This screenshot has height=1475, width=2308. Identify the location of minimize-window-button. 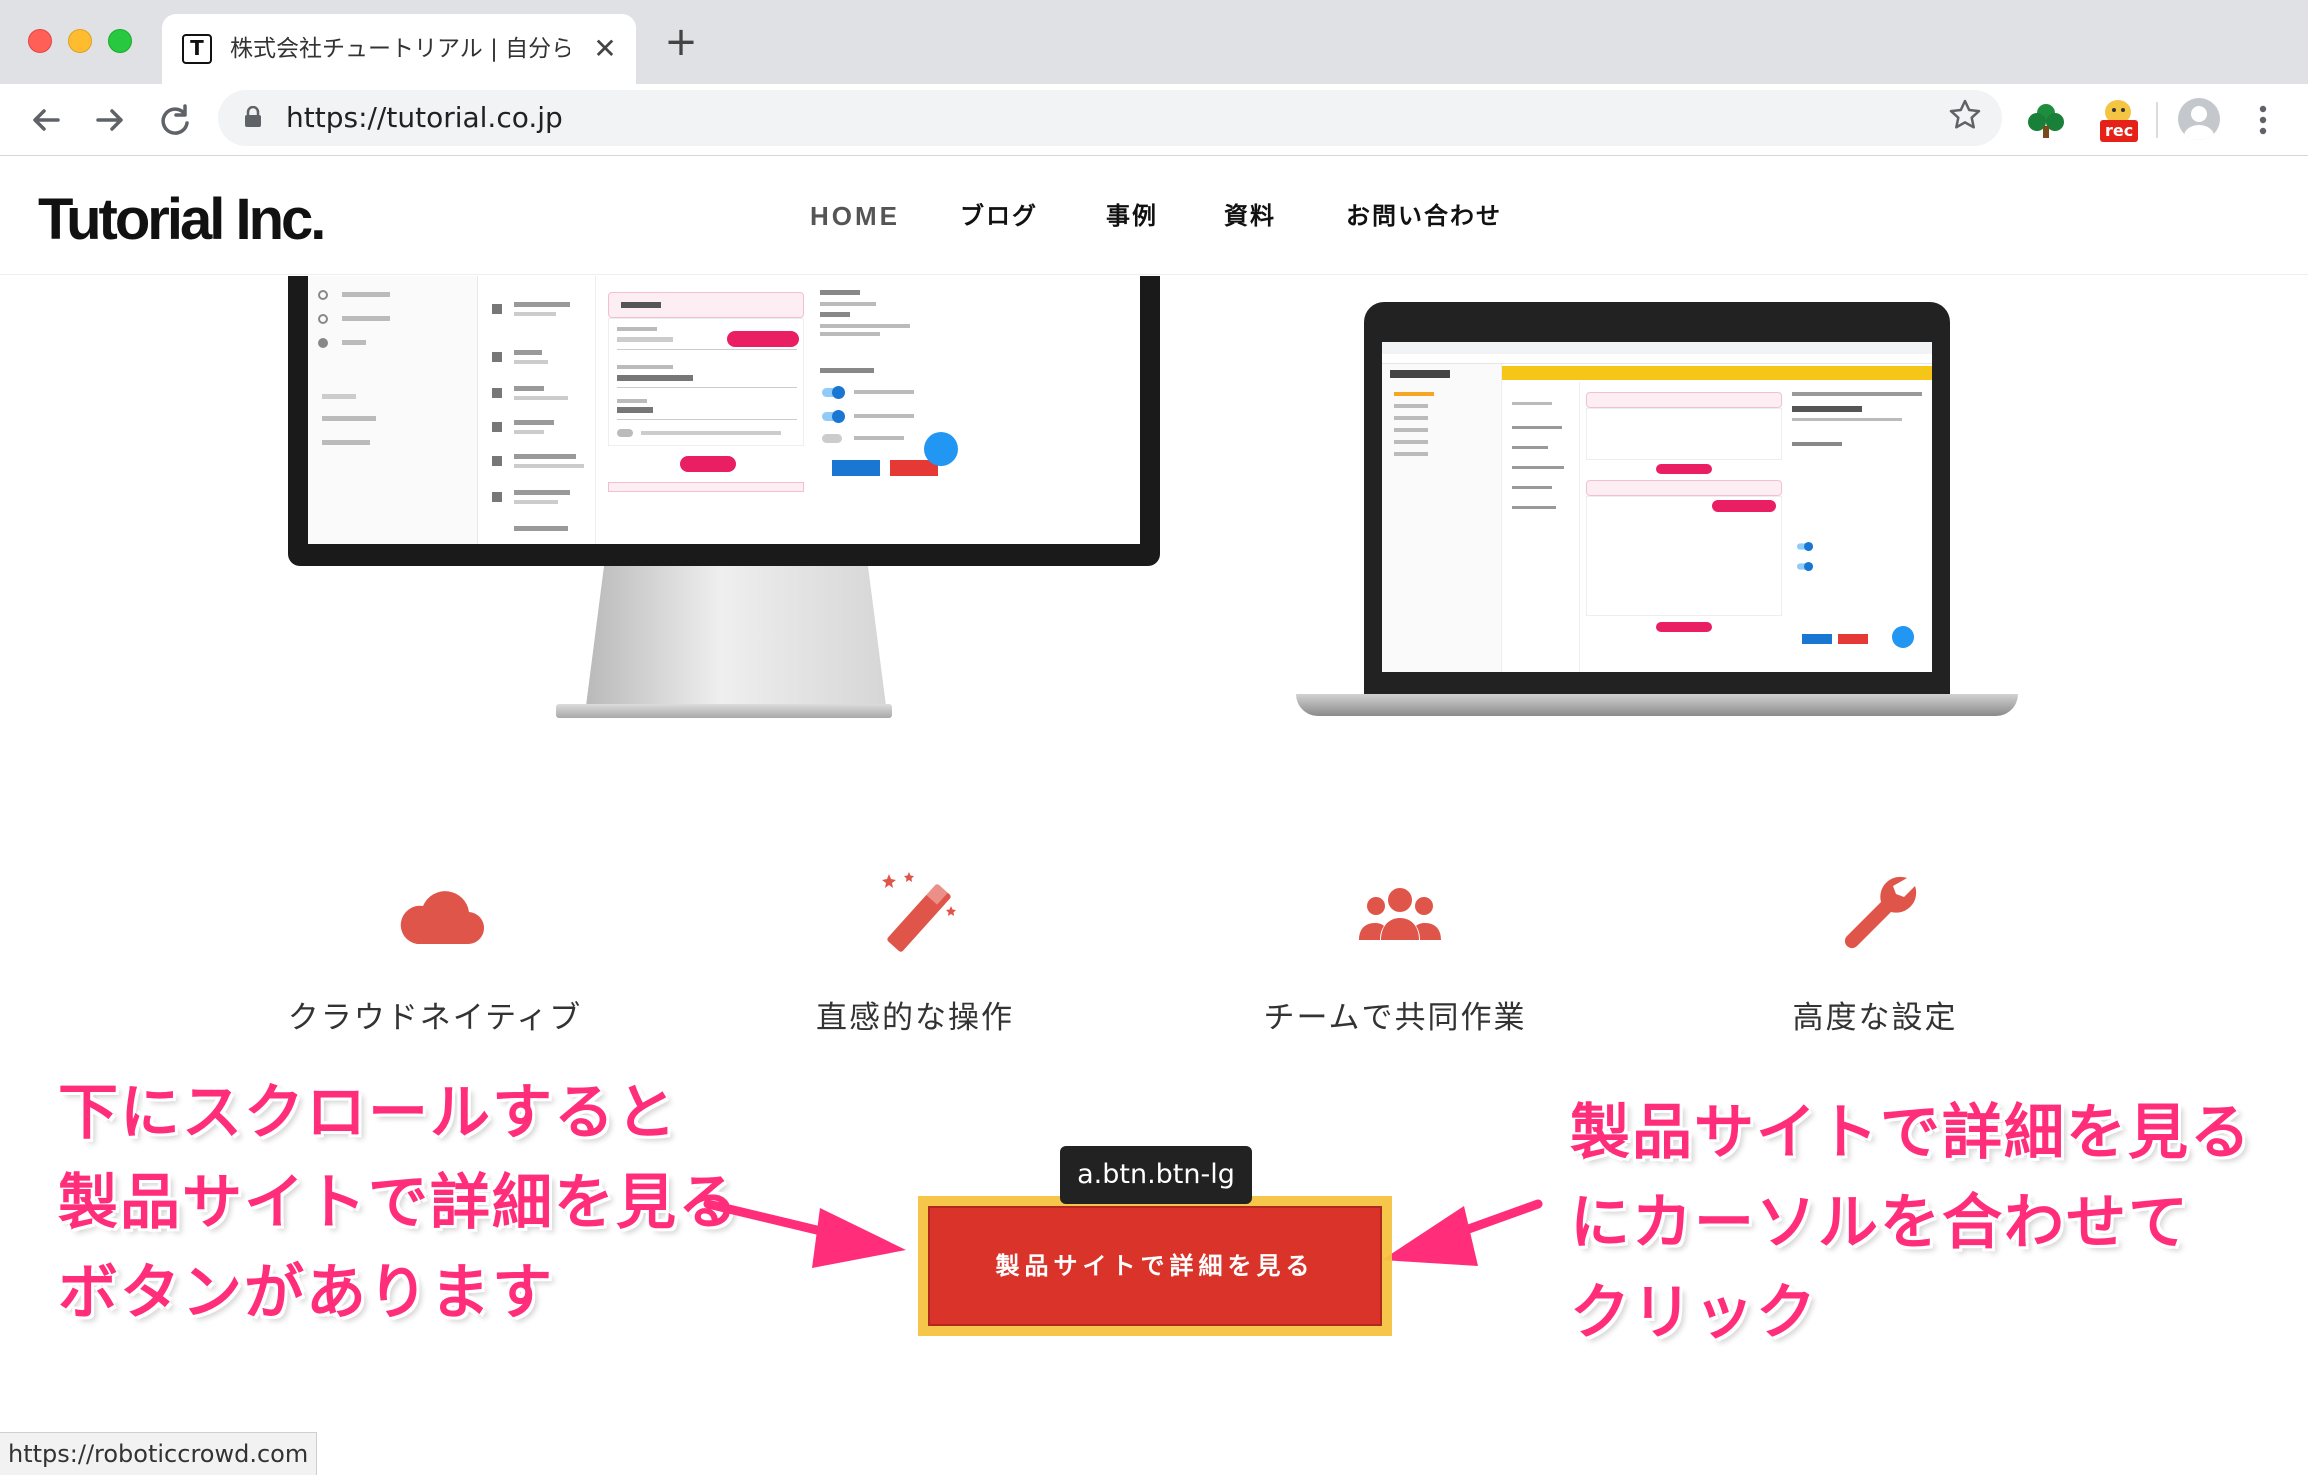
(80, 41).